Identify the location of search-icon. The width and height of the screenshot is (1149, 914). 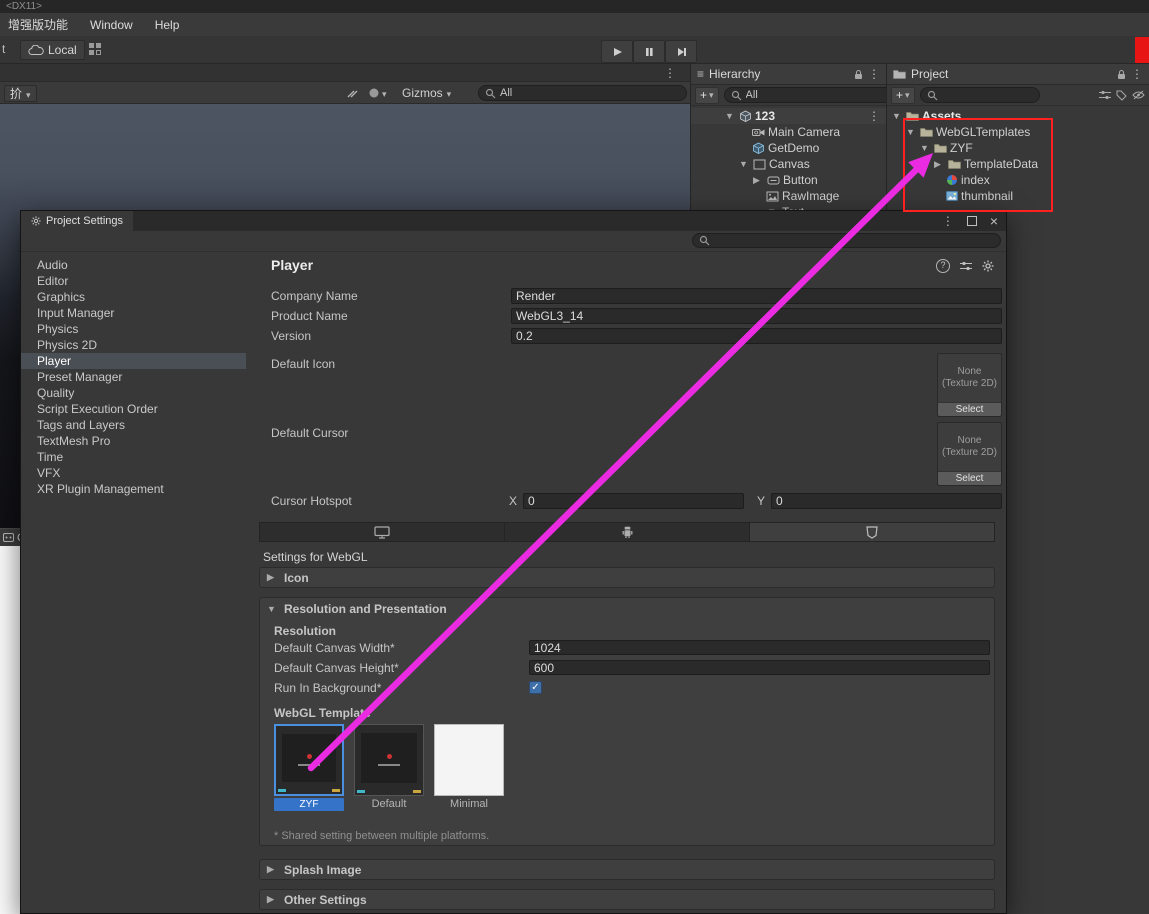
(704, 240).